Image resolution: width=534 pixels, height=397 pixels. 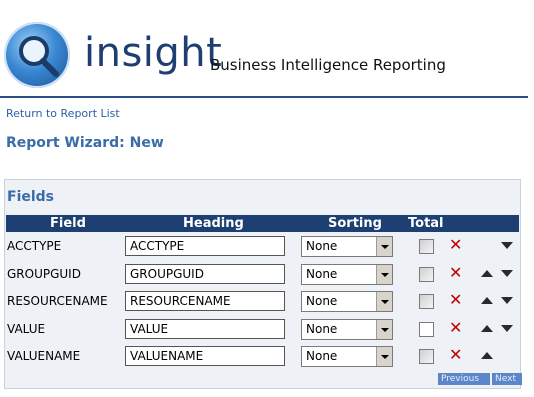 What do you see at coordinates (57, 301) in the screenshot?
I see `field-name: RESOURCENAME` at bounding box center [57, 301].